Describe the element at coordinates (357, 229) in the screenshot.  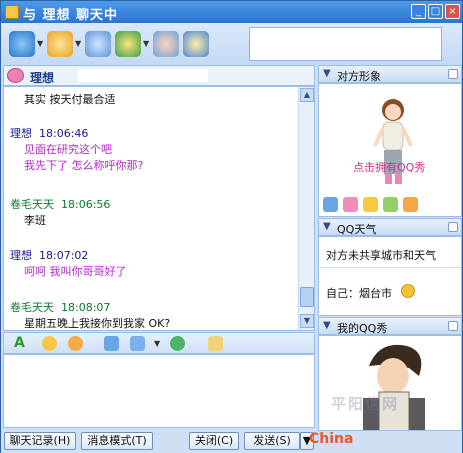
I see `sidebar-section-label: QQ天气` at that location.